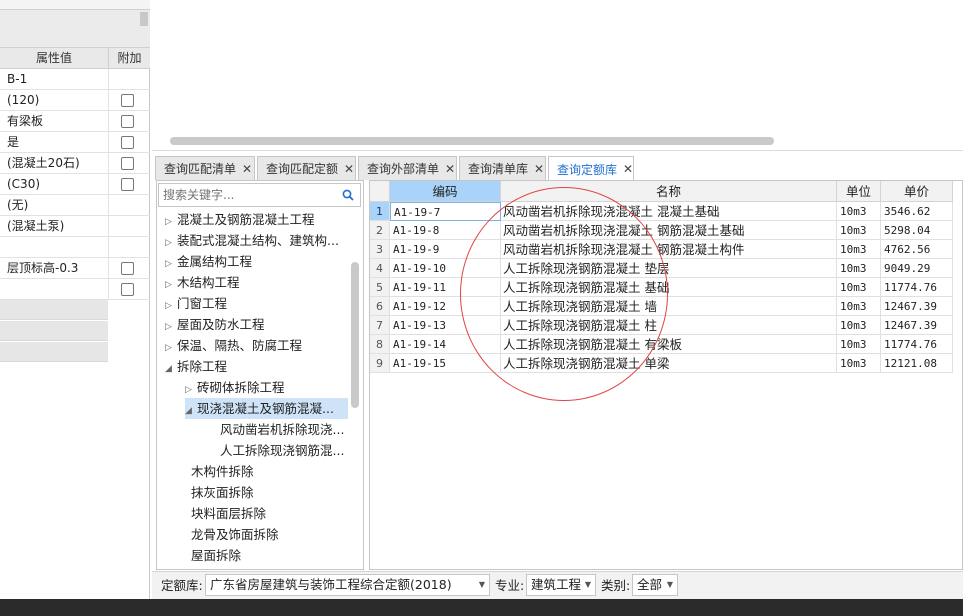  I want to click on cell-name: 人工拆除现浇钢筋混凝土 墙, so click(669, 306).